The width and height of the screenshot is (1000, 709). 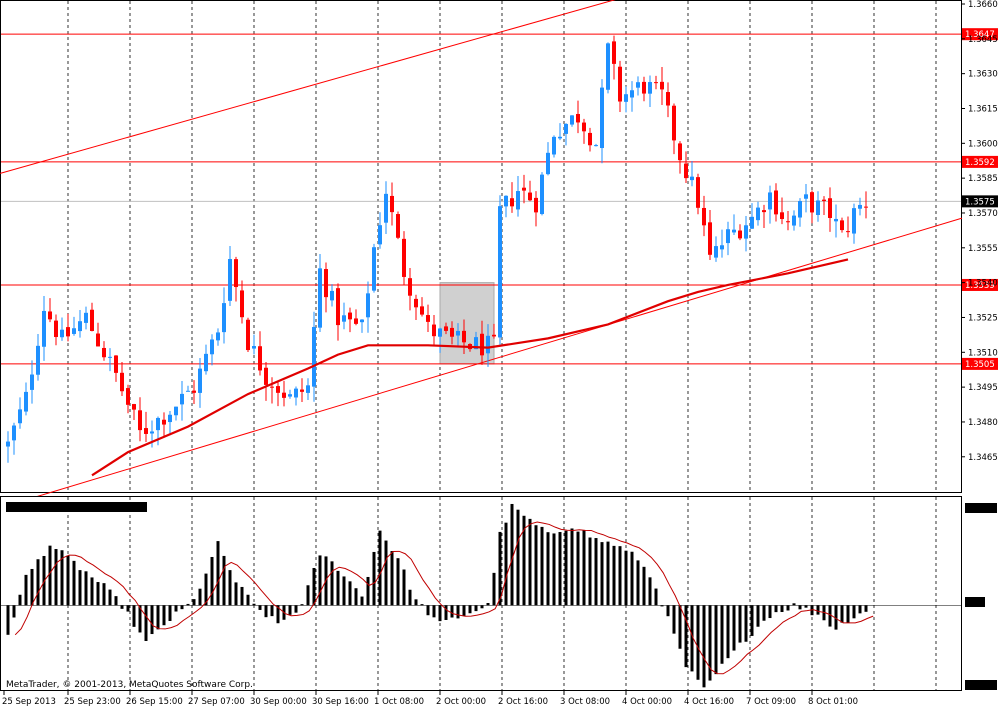 I want to click on macd-scale-marker-zero, so click(x=975, y=602).